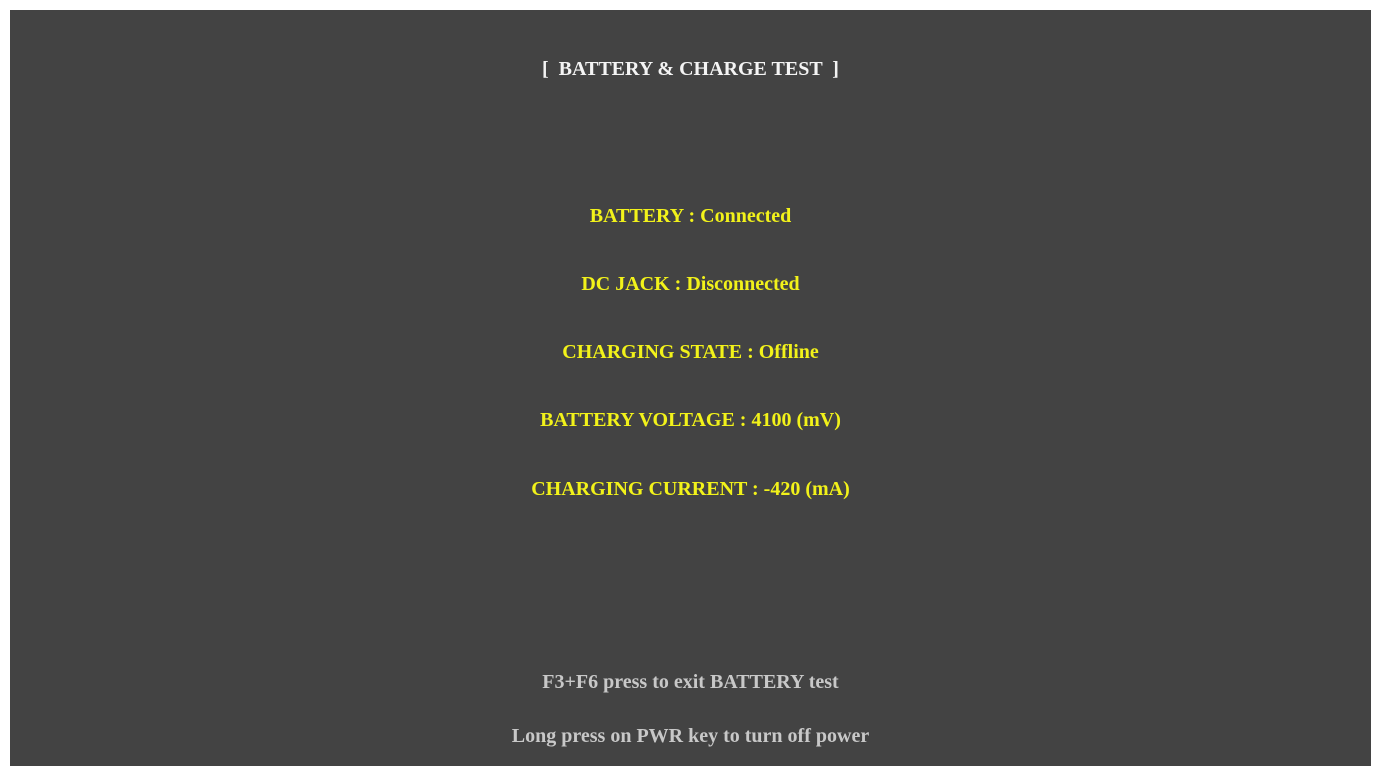 The height and width of the screenshot is (766, 1376). What do you see at coordinates (690, 352) in the screenshot?
I see `charging-state-status: CHARGING STATE : Offline` at bounding box center [690, 352].